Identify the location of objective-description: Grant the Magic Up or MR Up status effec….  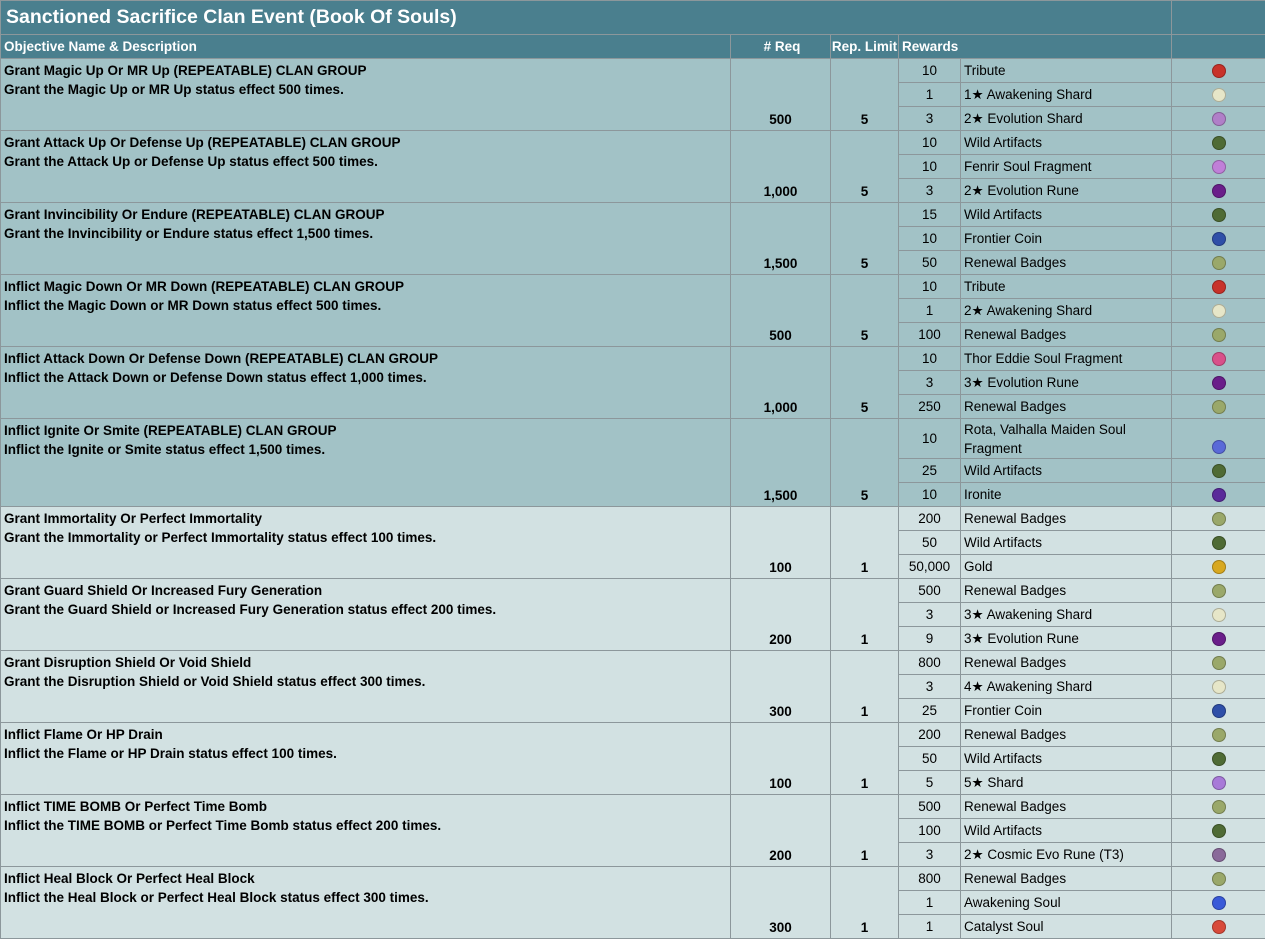
(174, 89).